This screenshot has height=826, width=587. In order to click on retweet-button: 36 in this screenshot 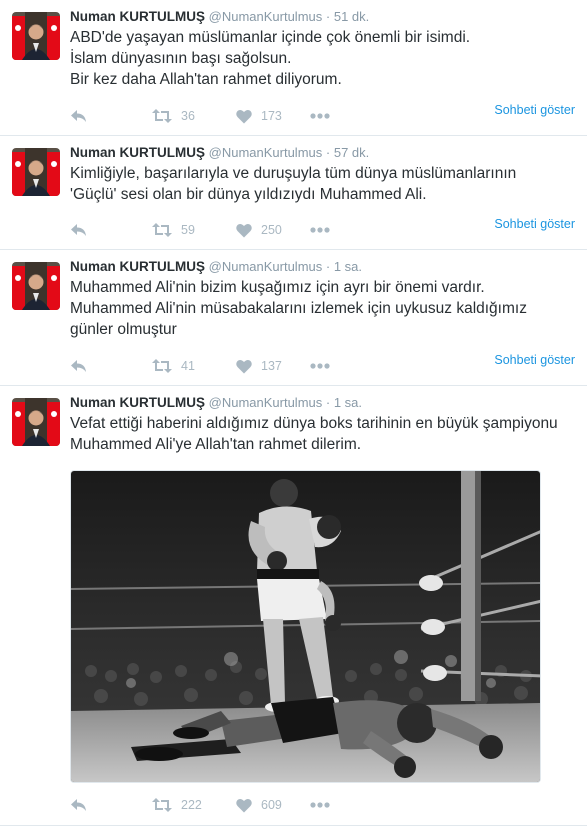, I will do `click(173, 116)`.